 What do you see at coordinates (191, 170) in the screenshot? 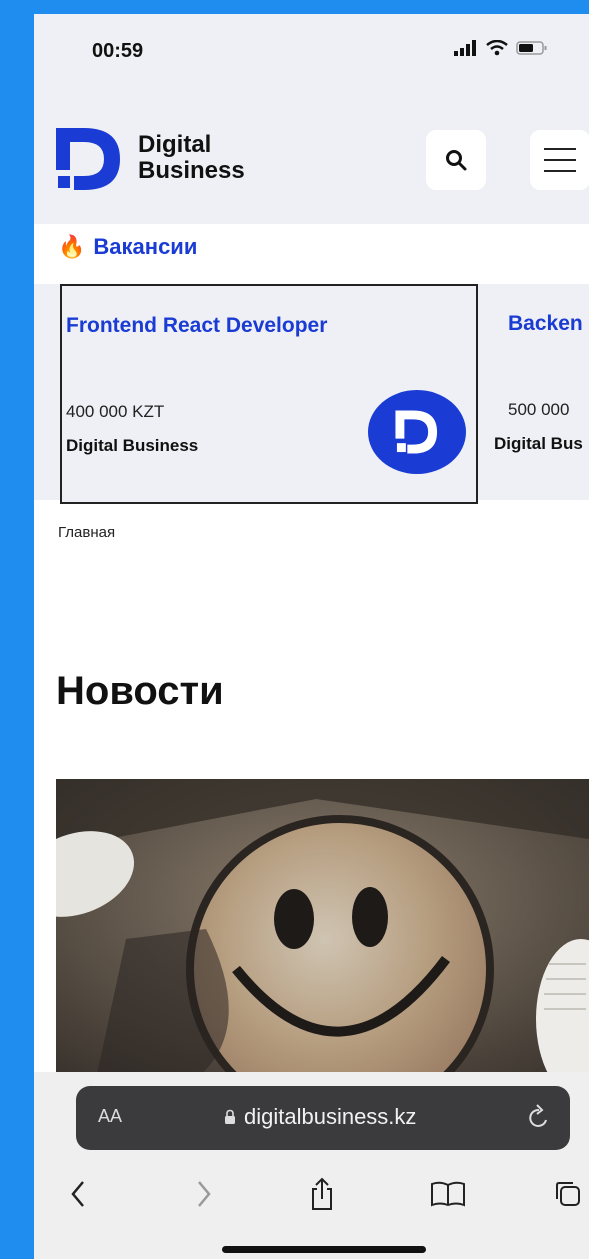
I see `logo-line-2: Business` at bounding box center [191, 170].